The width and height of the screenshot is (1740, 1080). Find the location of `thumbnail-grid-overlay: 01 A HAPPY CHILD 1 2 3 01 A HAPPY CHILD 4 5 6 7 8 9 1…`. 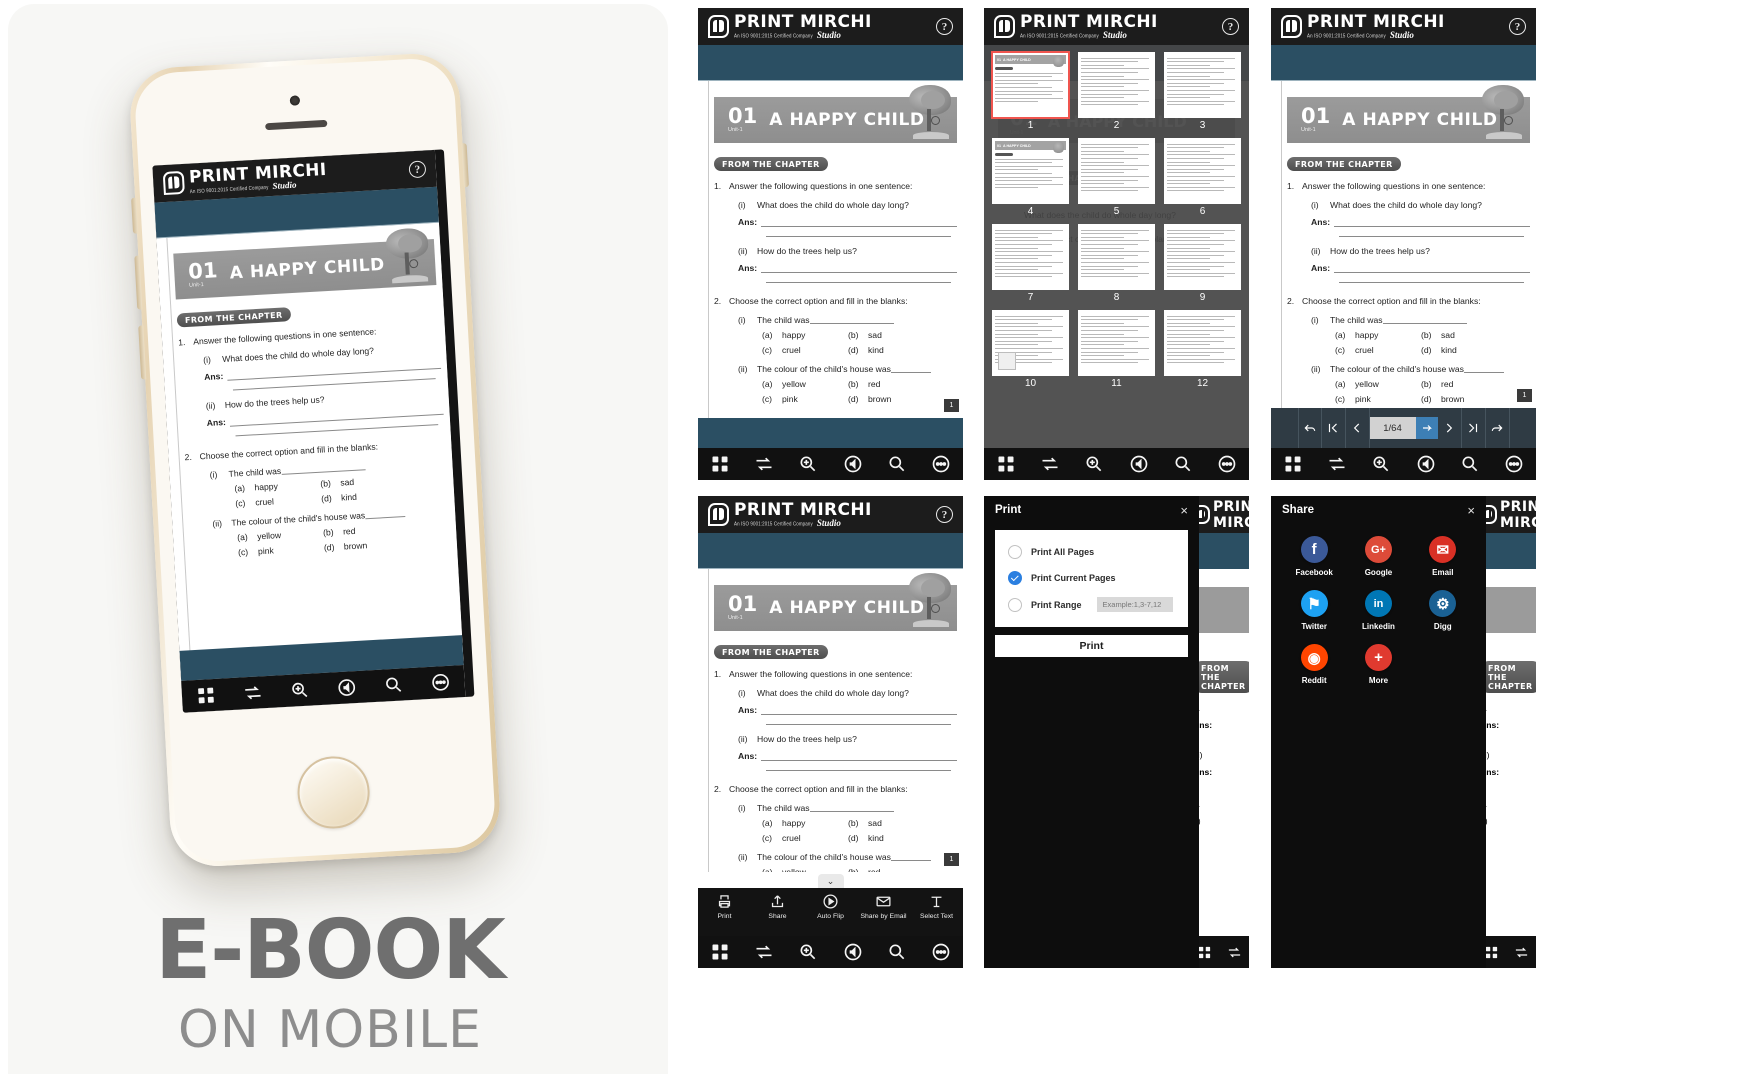

thumbnail-grid-overlay: 01 A HAPPY CHILD 1 2 3 01 A HAPPY CHILD 4 5 6 7 8 9 1… is located at coordinates (1116, 246).